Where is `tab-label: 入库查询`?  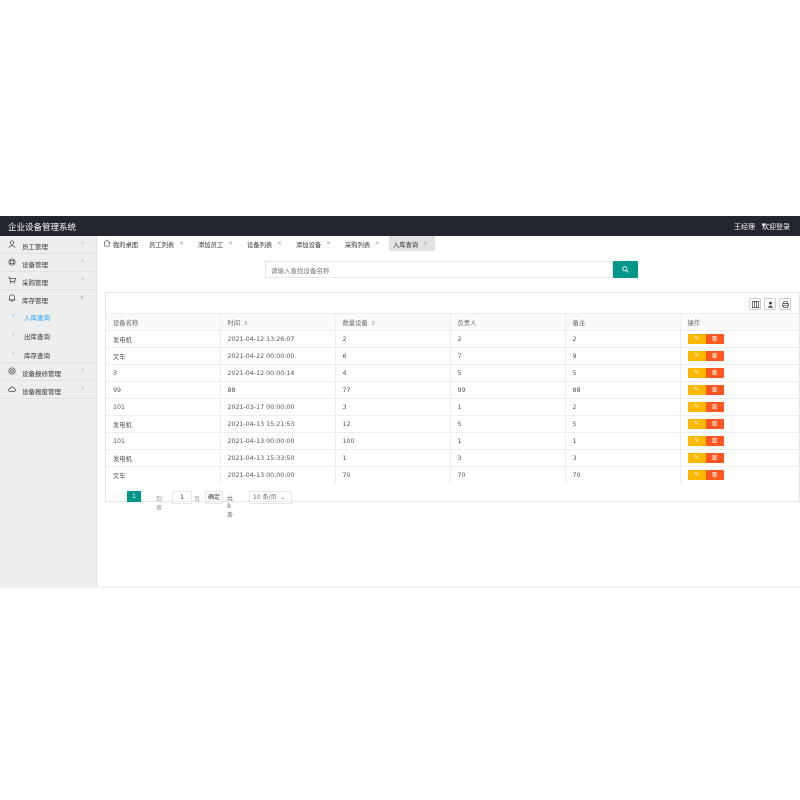
tab-label: 入库查询 is located at coordinates (406, 245).